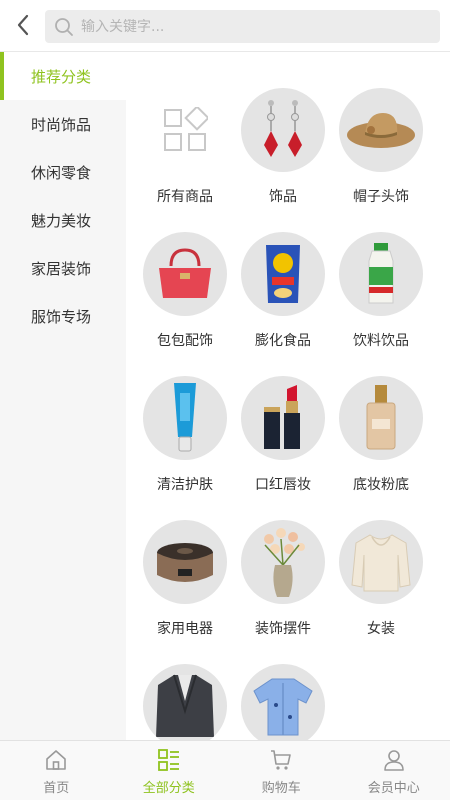 Image resolution: width=450 pixels, height=800 pixels. I want to click on category-womenswear: 女装, so click(381, 592).